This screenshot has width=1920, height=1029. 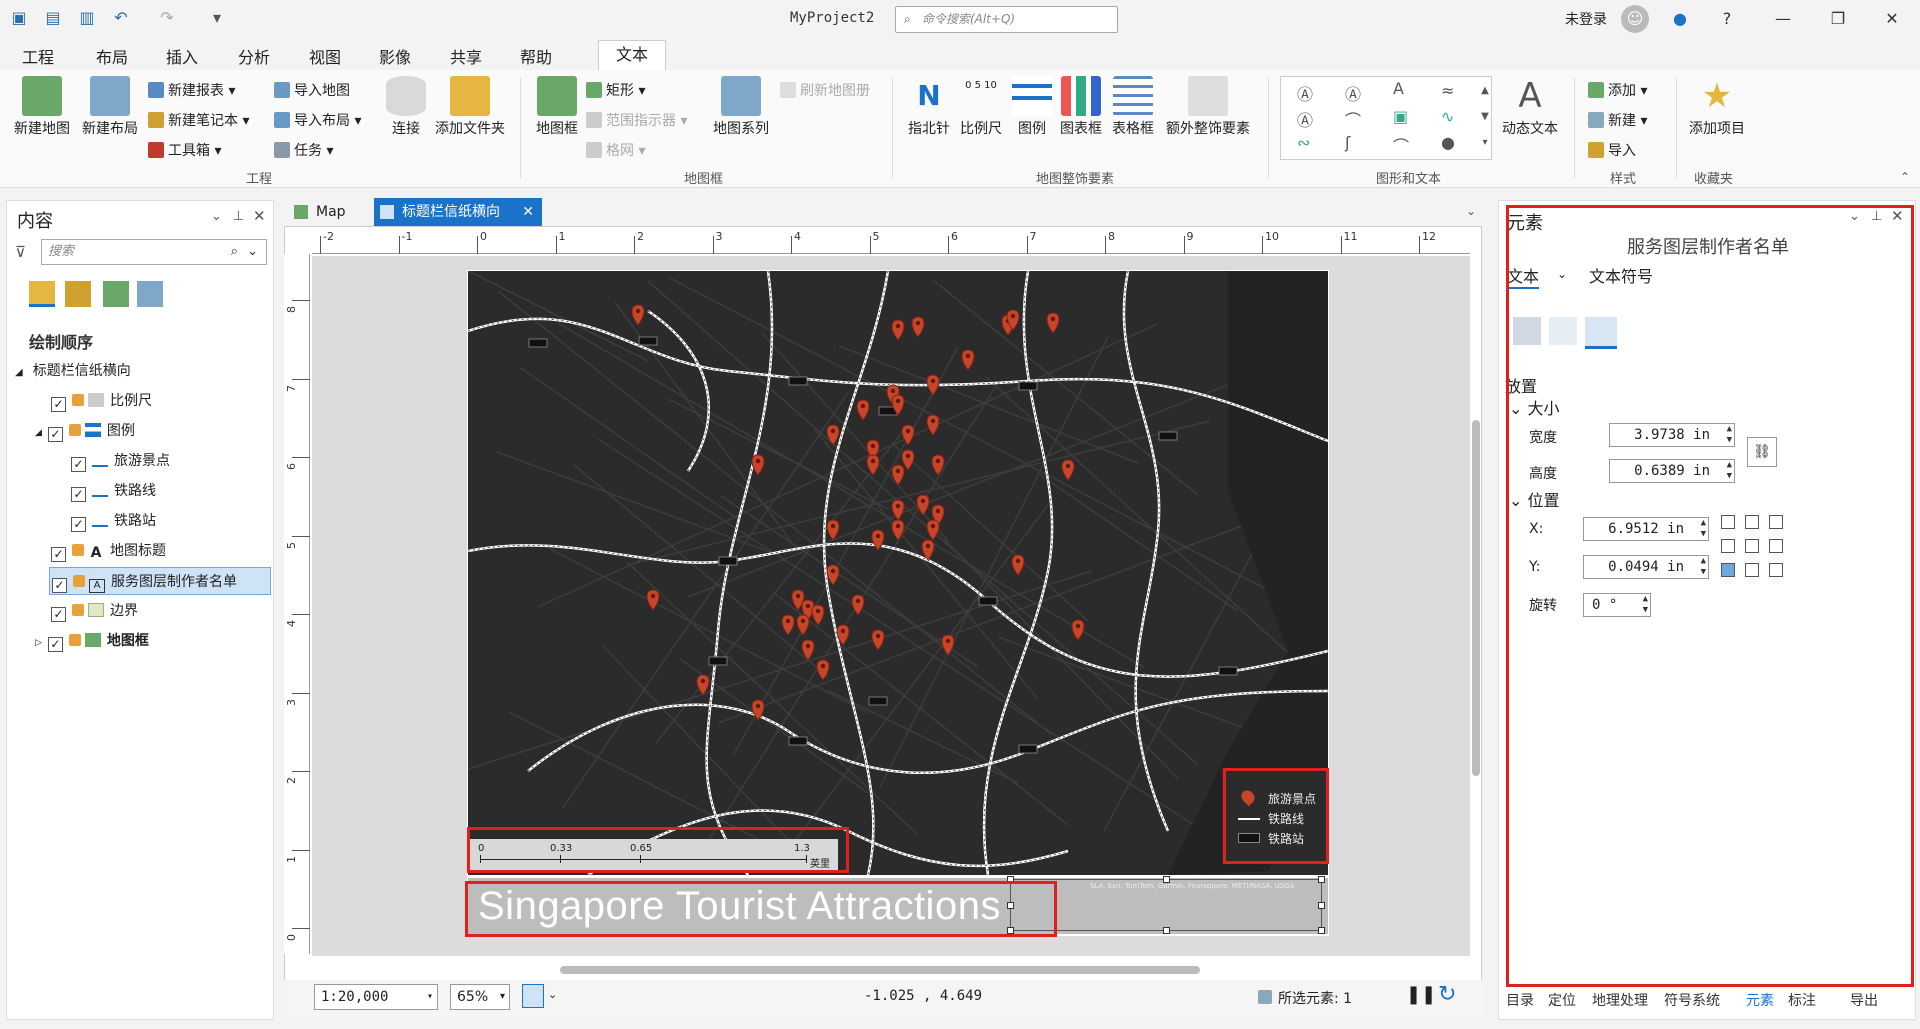 What do you see at coordinates (1783, 19) in the screenshot?
I see `minimize-icon: —` at bounding box center [1783, 19].